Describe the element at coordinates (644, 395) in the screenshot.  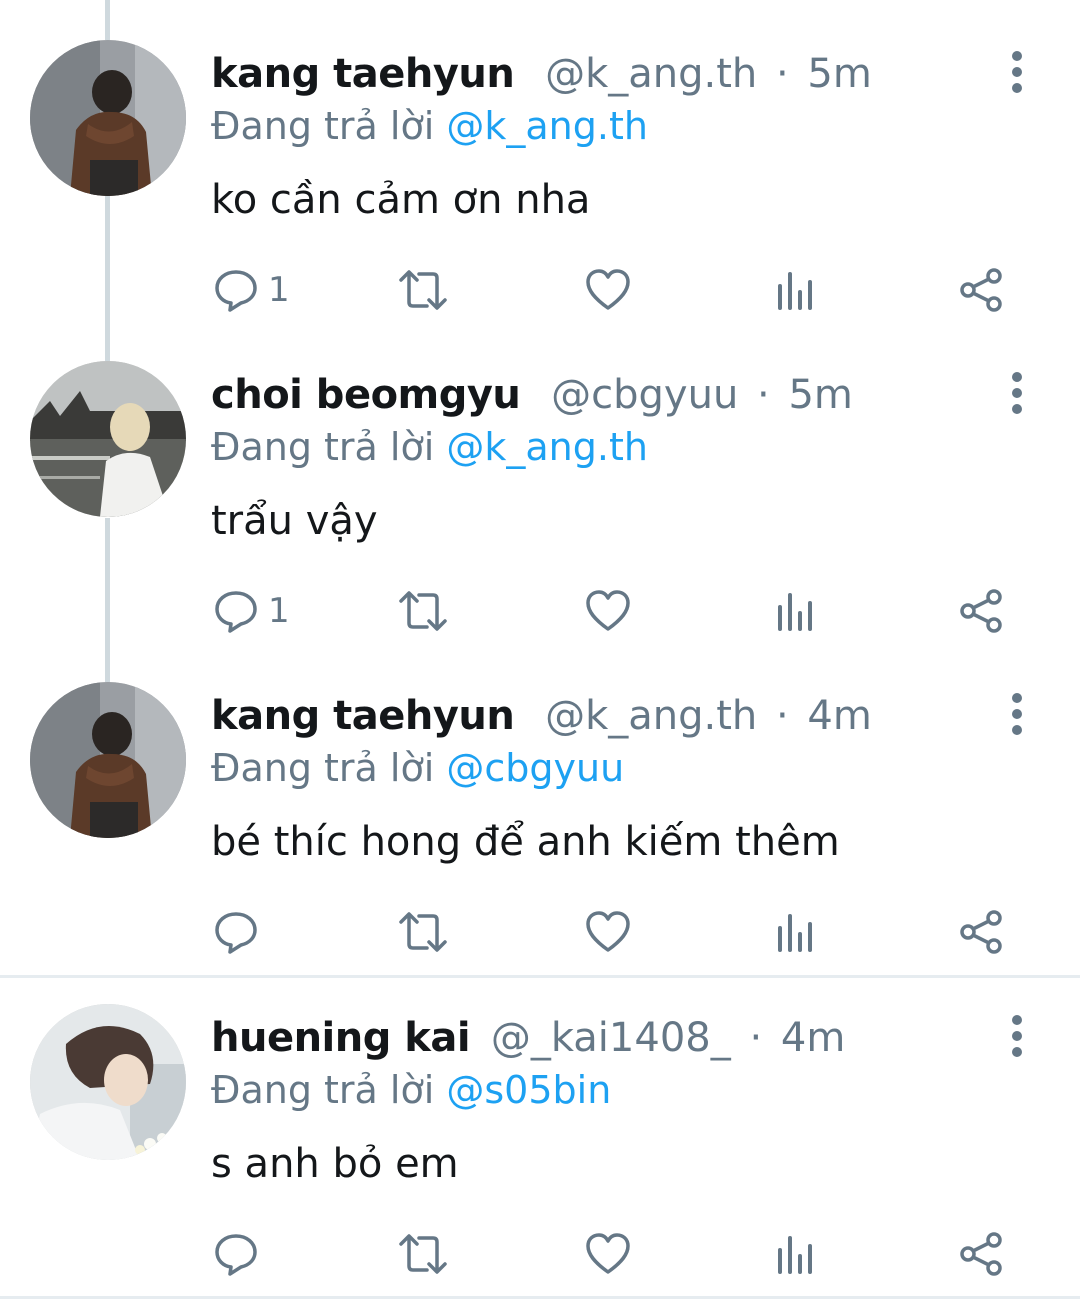
I see `user-handle: @cbgyuu` at that location.